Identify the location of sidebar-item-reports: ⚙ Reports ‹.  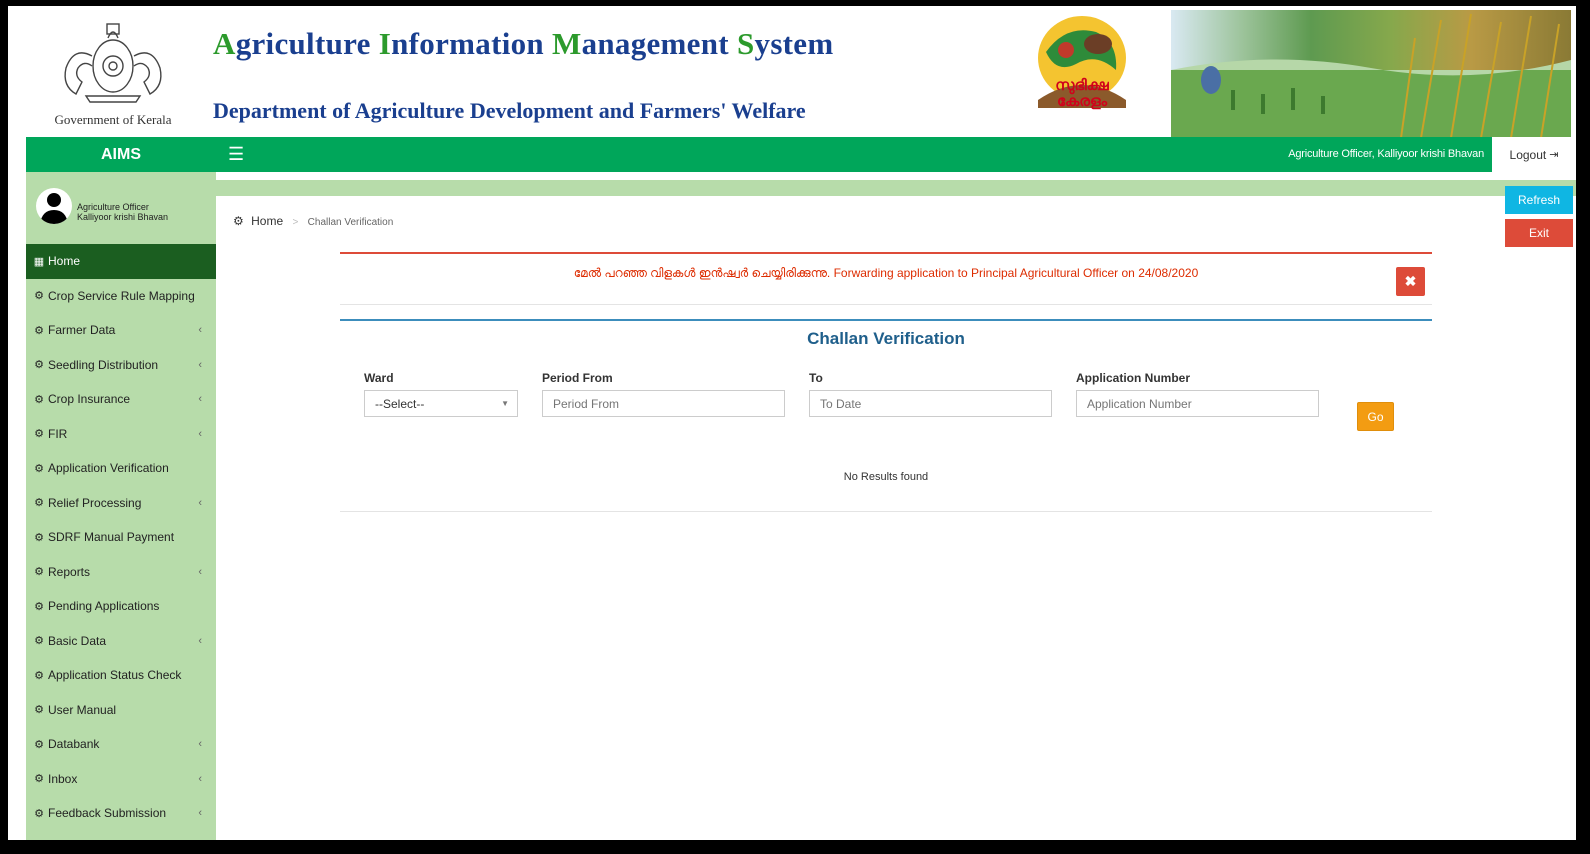
(121, 572).